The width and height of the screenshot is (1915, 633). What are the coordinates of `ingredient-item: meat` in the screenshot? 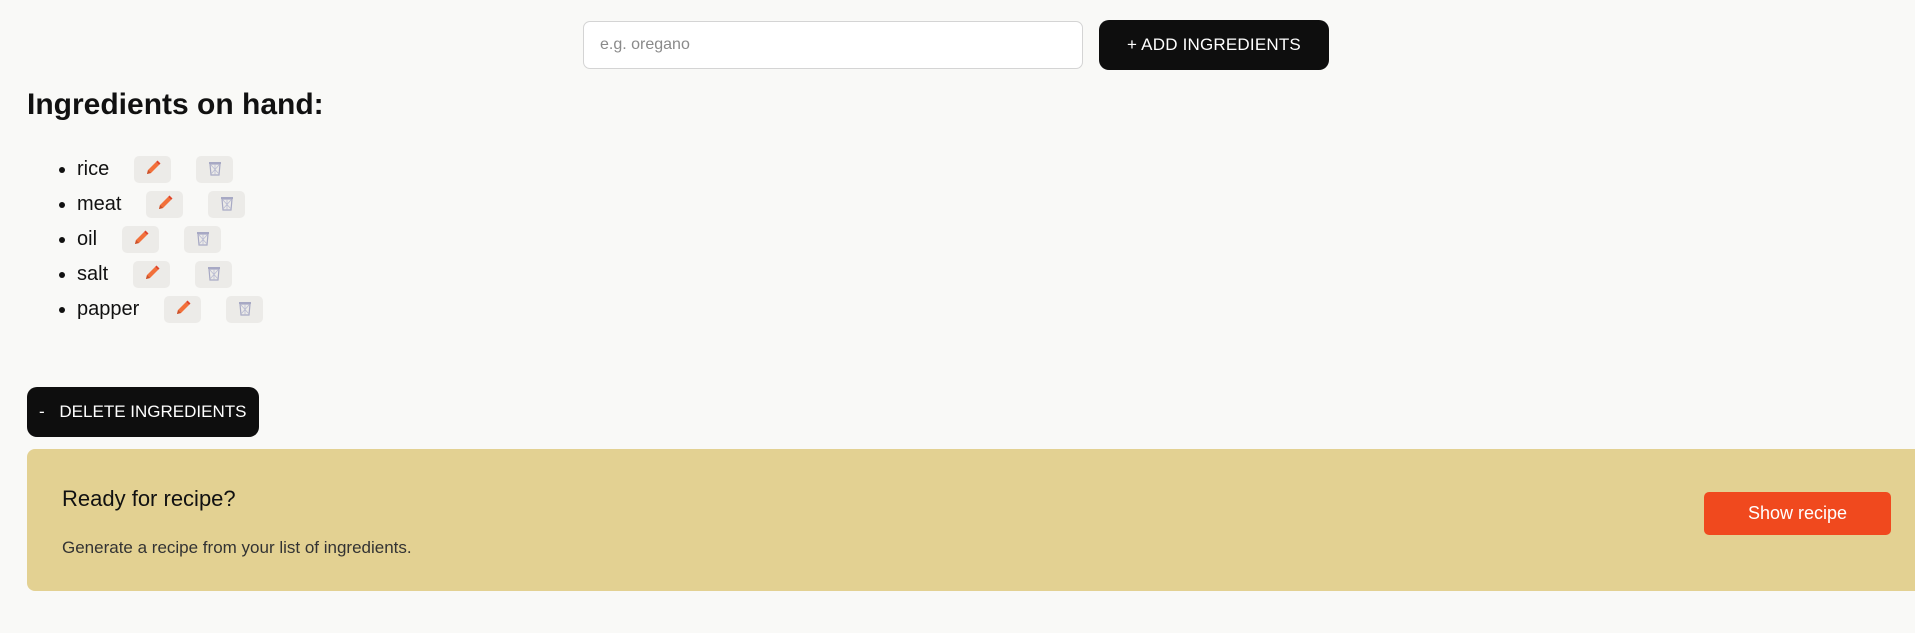 It's located at (170, 204).